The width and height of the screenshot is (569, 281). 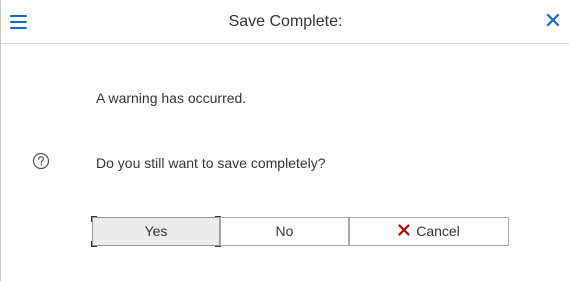 I want to click on no-button-label: No, so click(x=284, y=231).